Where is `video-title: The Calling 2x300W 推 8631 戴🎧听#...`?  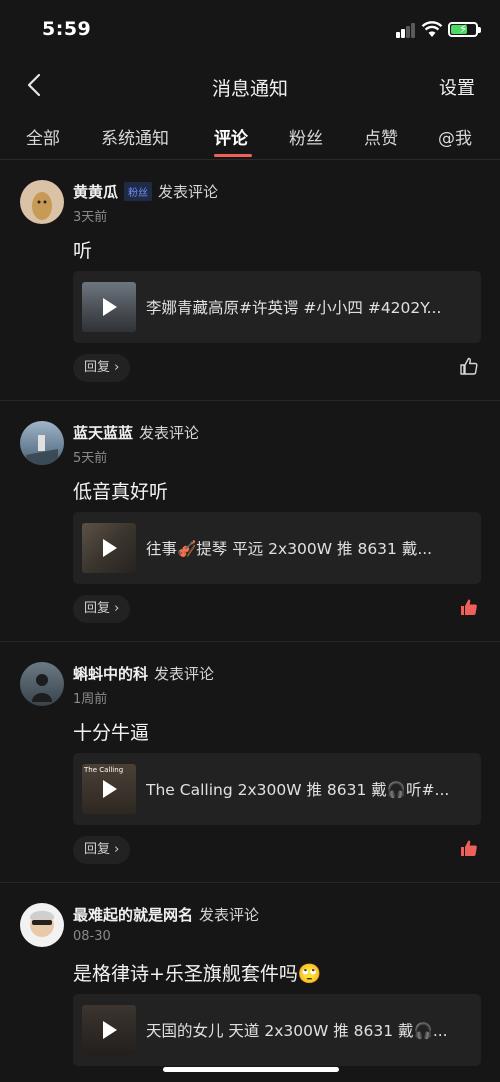
video-title: The Calling 2x300W 推 8631 戴🎧听#... is located at coordinates (298, 790).